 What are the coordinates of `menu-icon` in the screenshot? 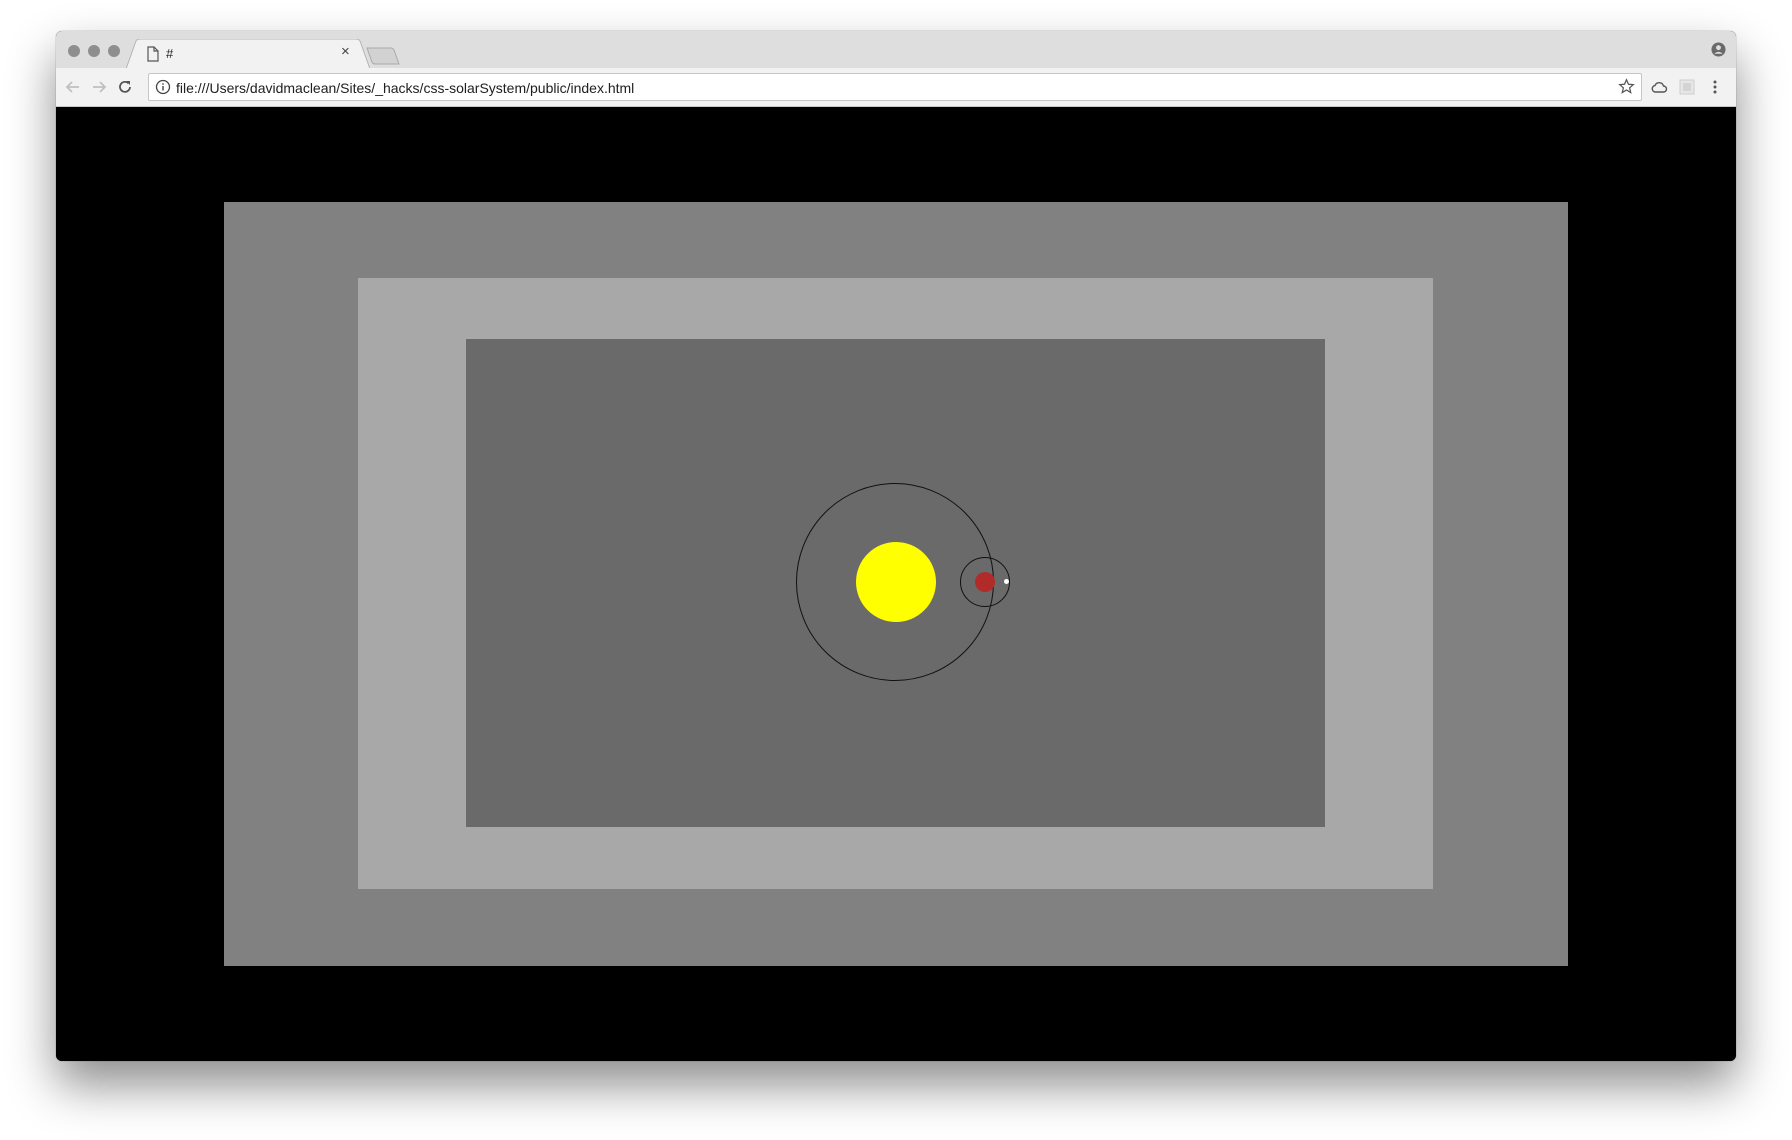 It's located at (1715, 87).